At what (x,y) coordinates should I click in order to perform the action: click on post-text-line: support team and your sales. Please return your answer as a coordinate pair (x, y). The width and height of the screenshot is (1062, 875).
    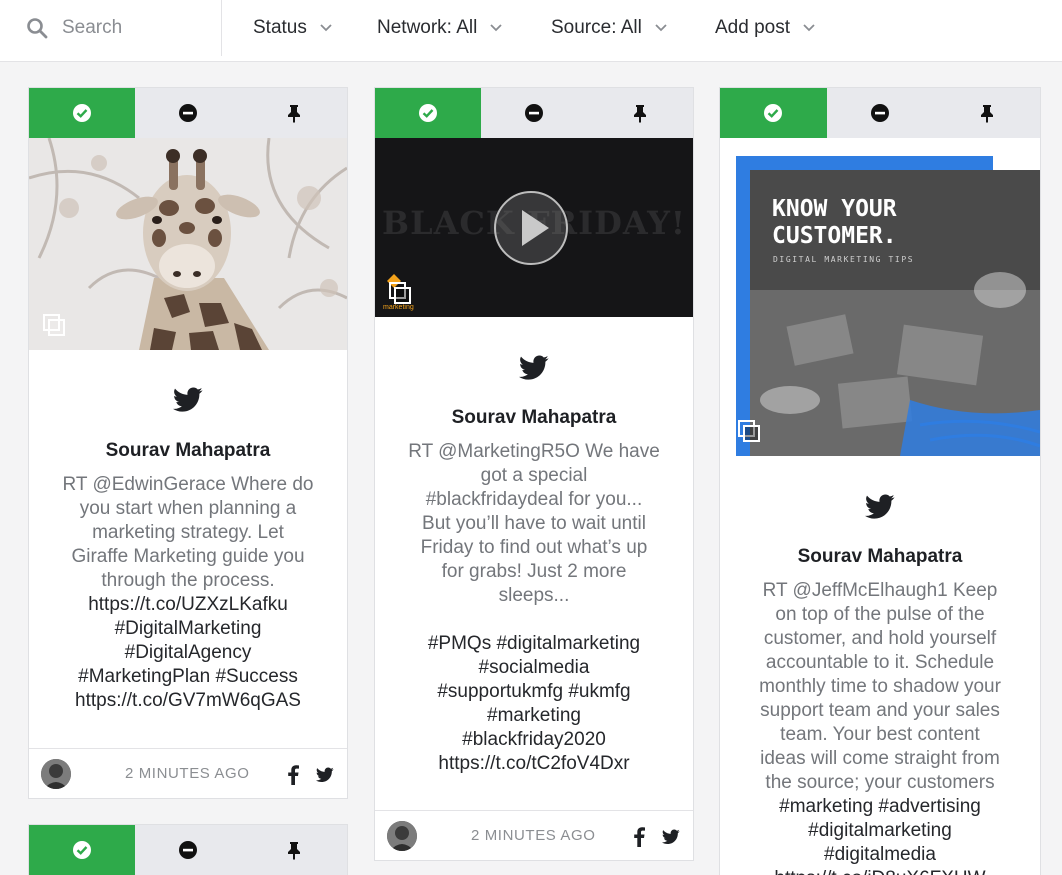
    Looking at the image, I should click on (880, 710).